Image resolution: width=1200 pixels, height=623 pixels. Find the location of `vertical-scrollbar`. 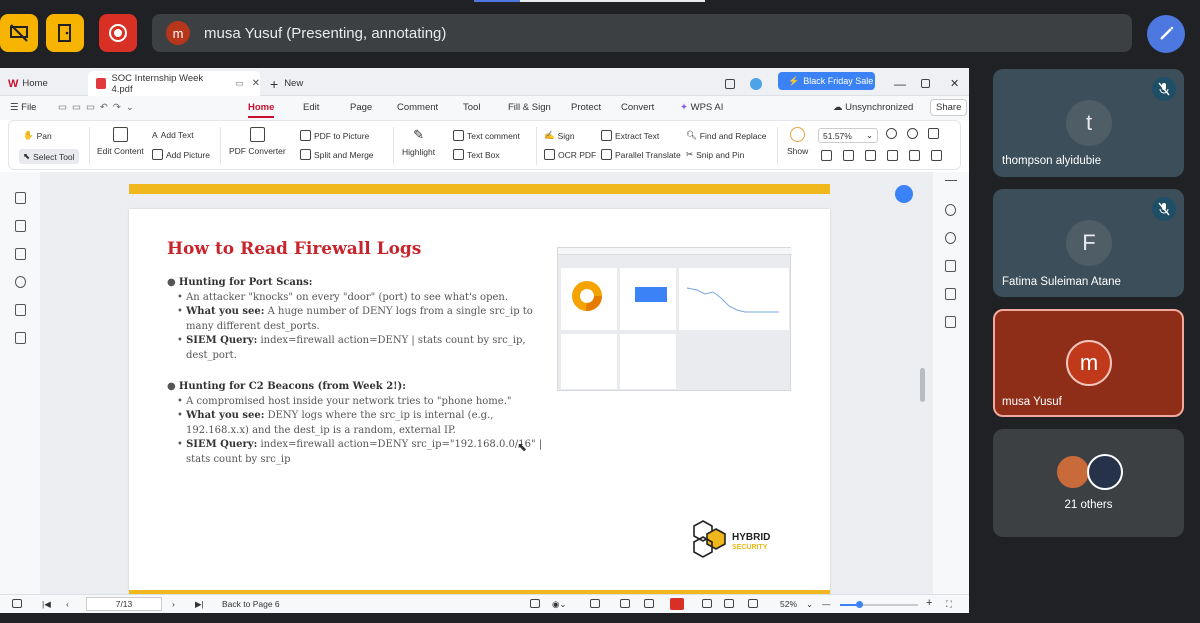

vertical-scrollbar is located at coordinates (922, 385).